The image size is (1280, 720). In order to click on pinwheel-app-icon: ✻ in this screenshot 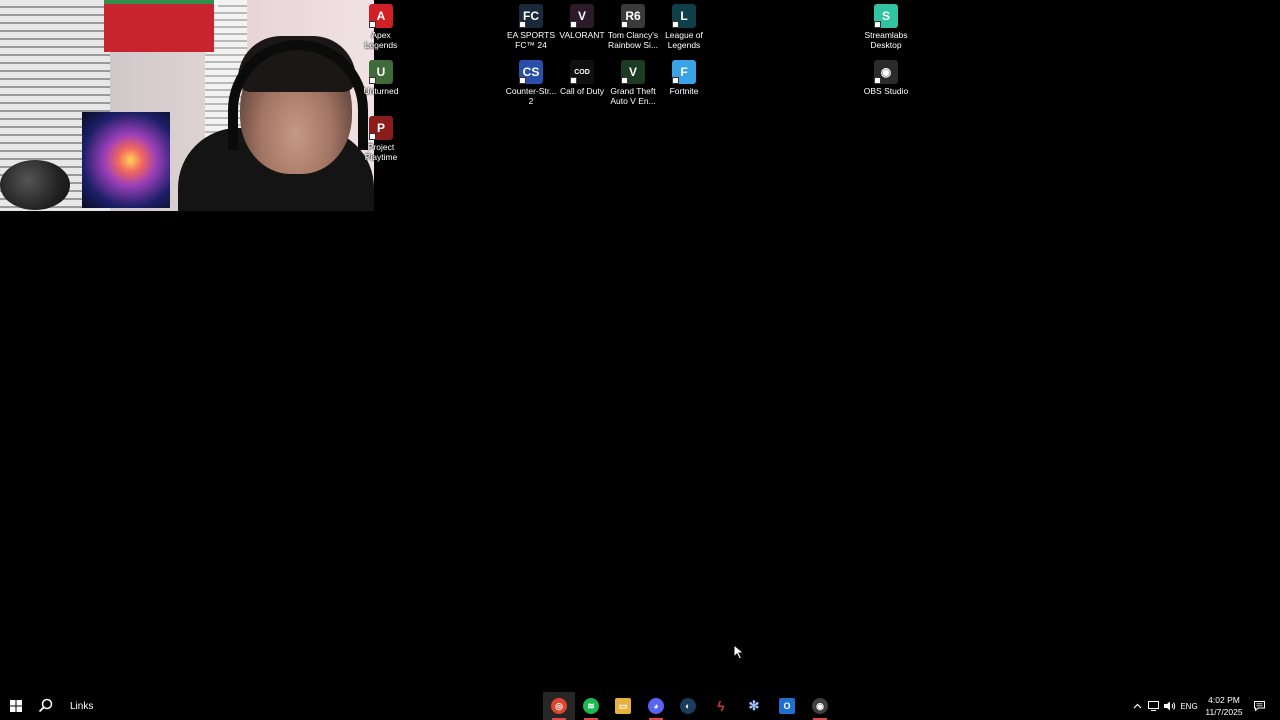, I will do `click(754, 705)`.